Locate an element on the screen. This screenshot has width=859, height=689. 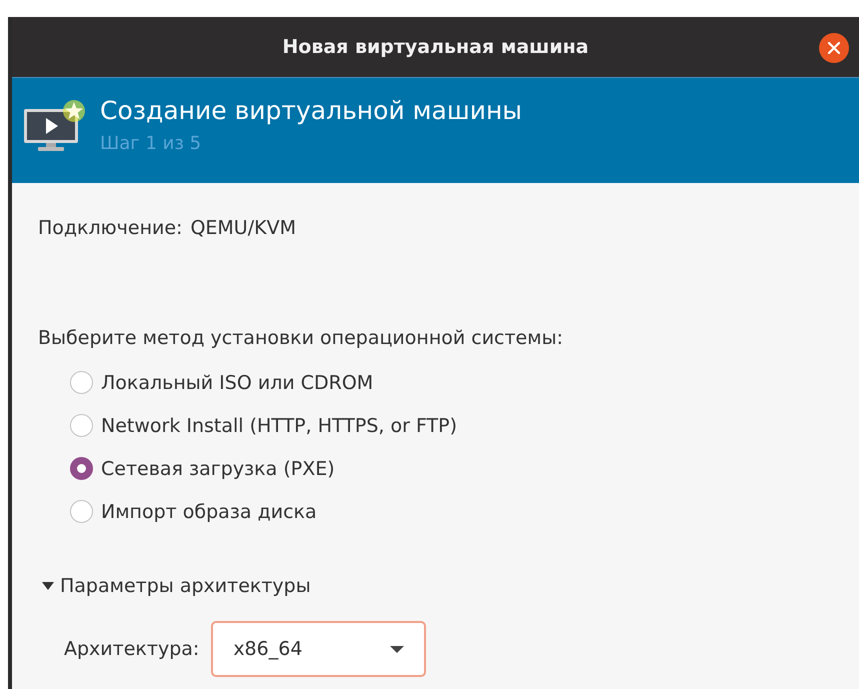
field-label: Архитектура: is located at coordinates (132, 649).